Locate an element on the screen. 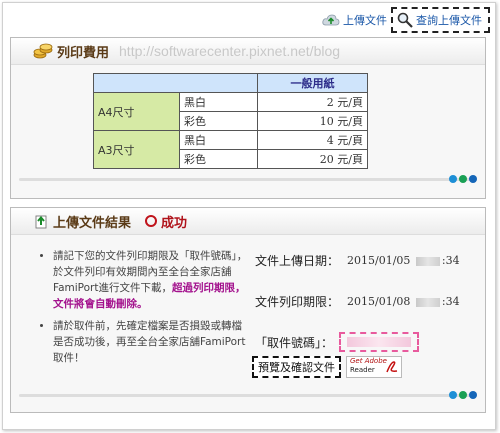 This screenshot has width=500, height=433. pickup-code-box is located at coordinates (379, 342).